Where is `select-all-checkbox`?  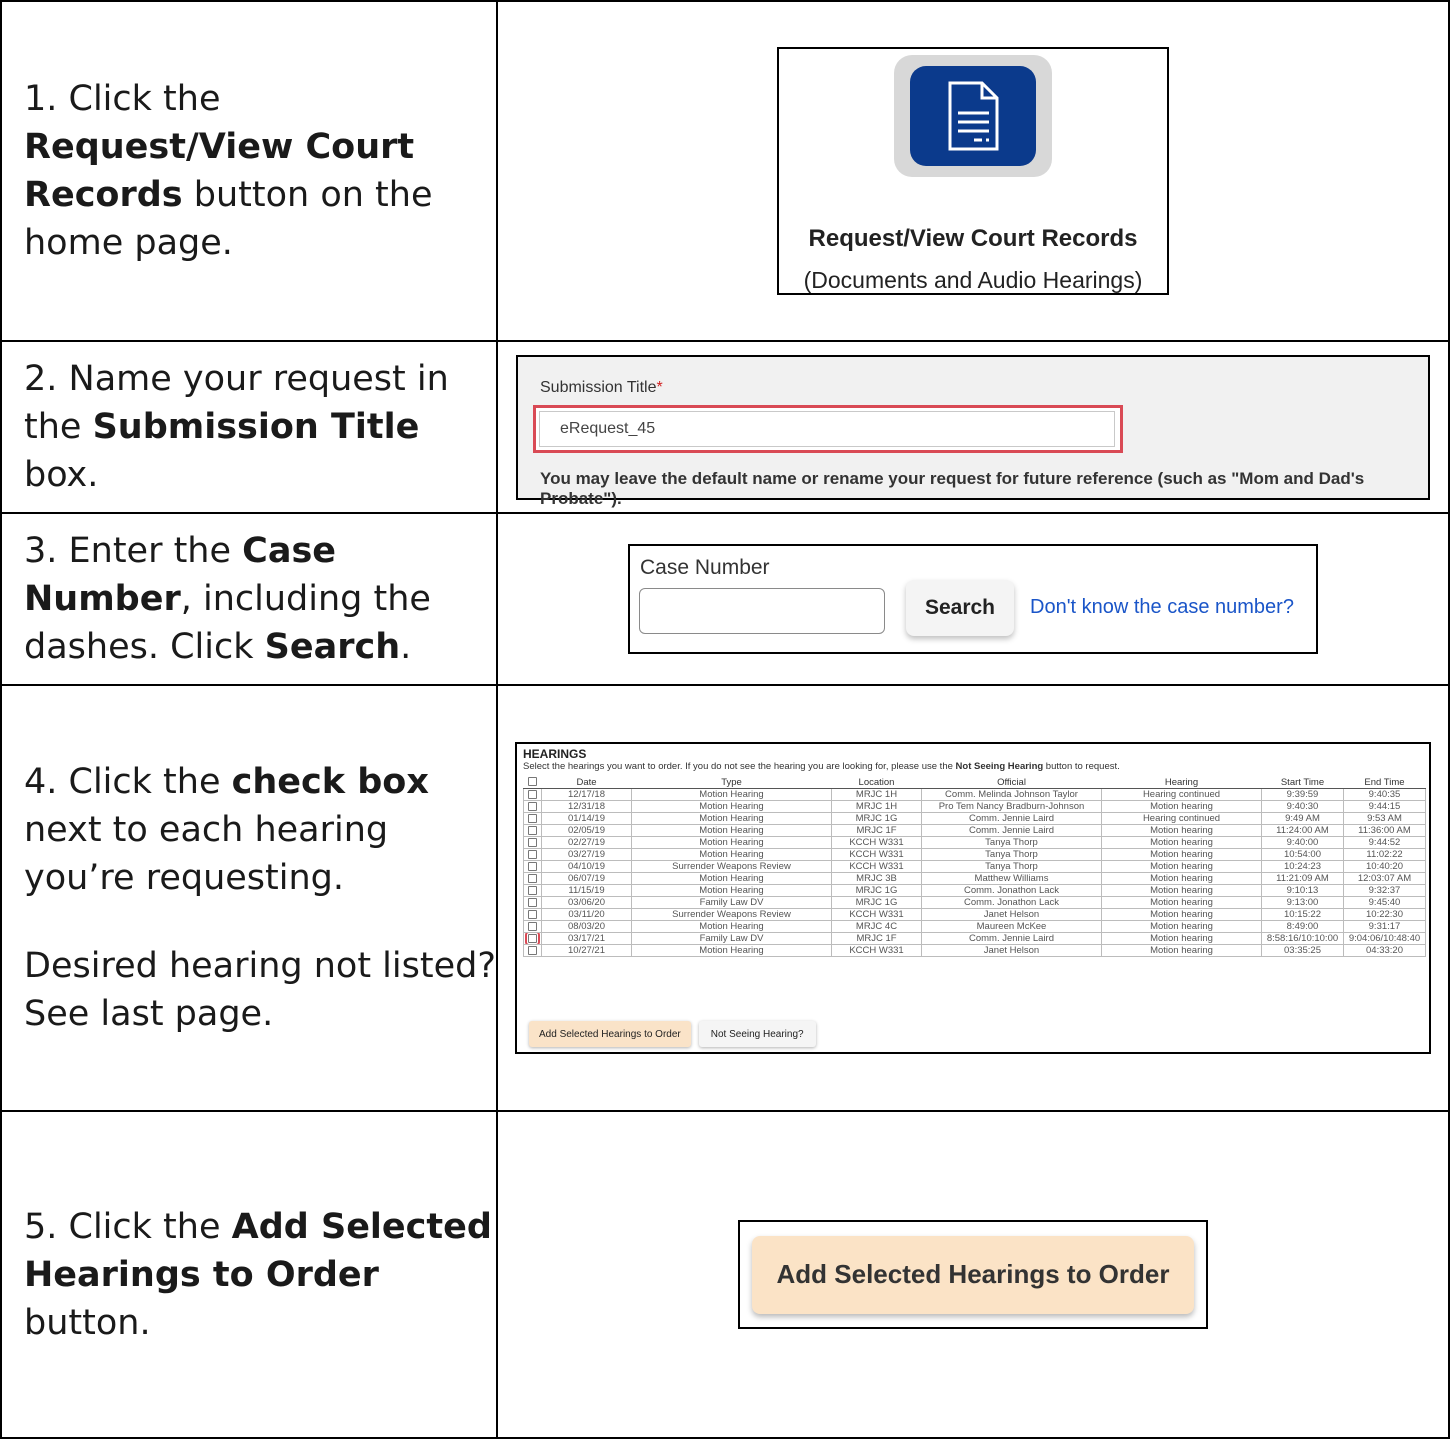 select-all-checkbox is located at coordinates (532, 782).